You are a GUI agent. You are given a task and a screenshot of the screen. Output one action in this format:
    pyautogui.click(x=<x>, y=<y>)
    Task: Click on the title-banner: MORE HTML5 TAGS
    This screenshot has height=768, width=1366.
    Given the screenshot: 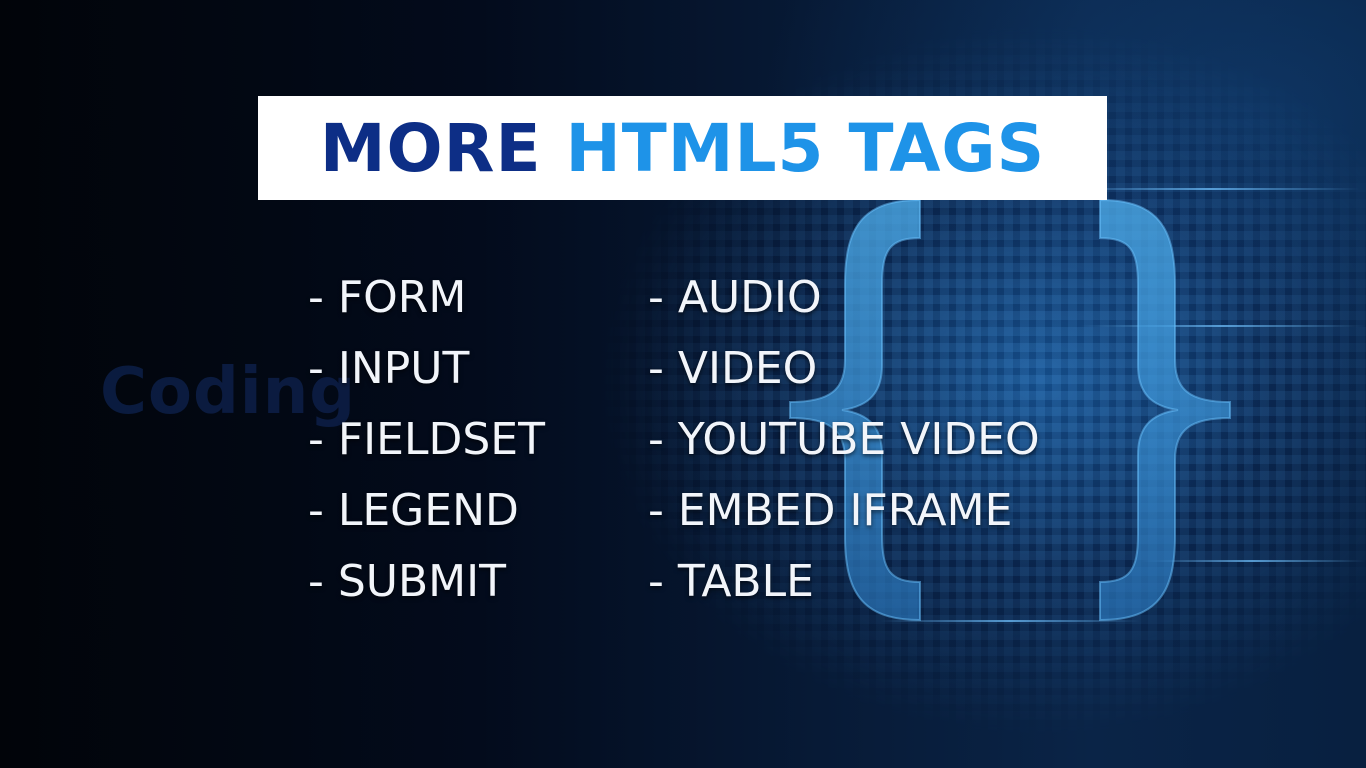 What is the action you would take?
    pyautogui.click(x=682, y=148)
    